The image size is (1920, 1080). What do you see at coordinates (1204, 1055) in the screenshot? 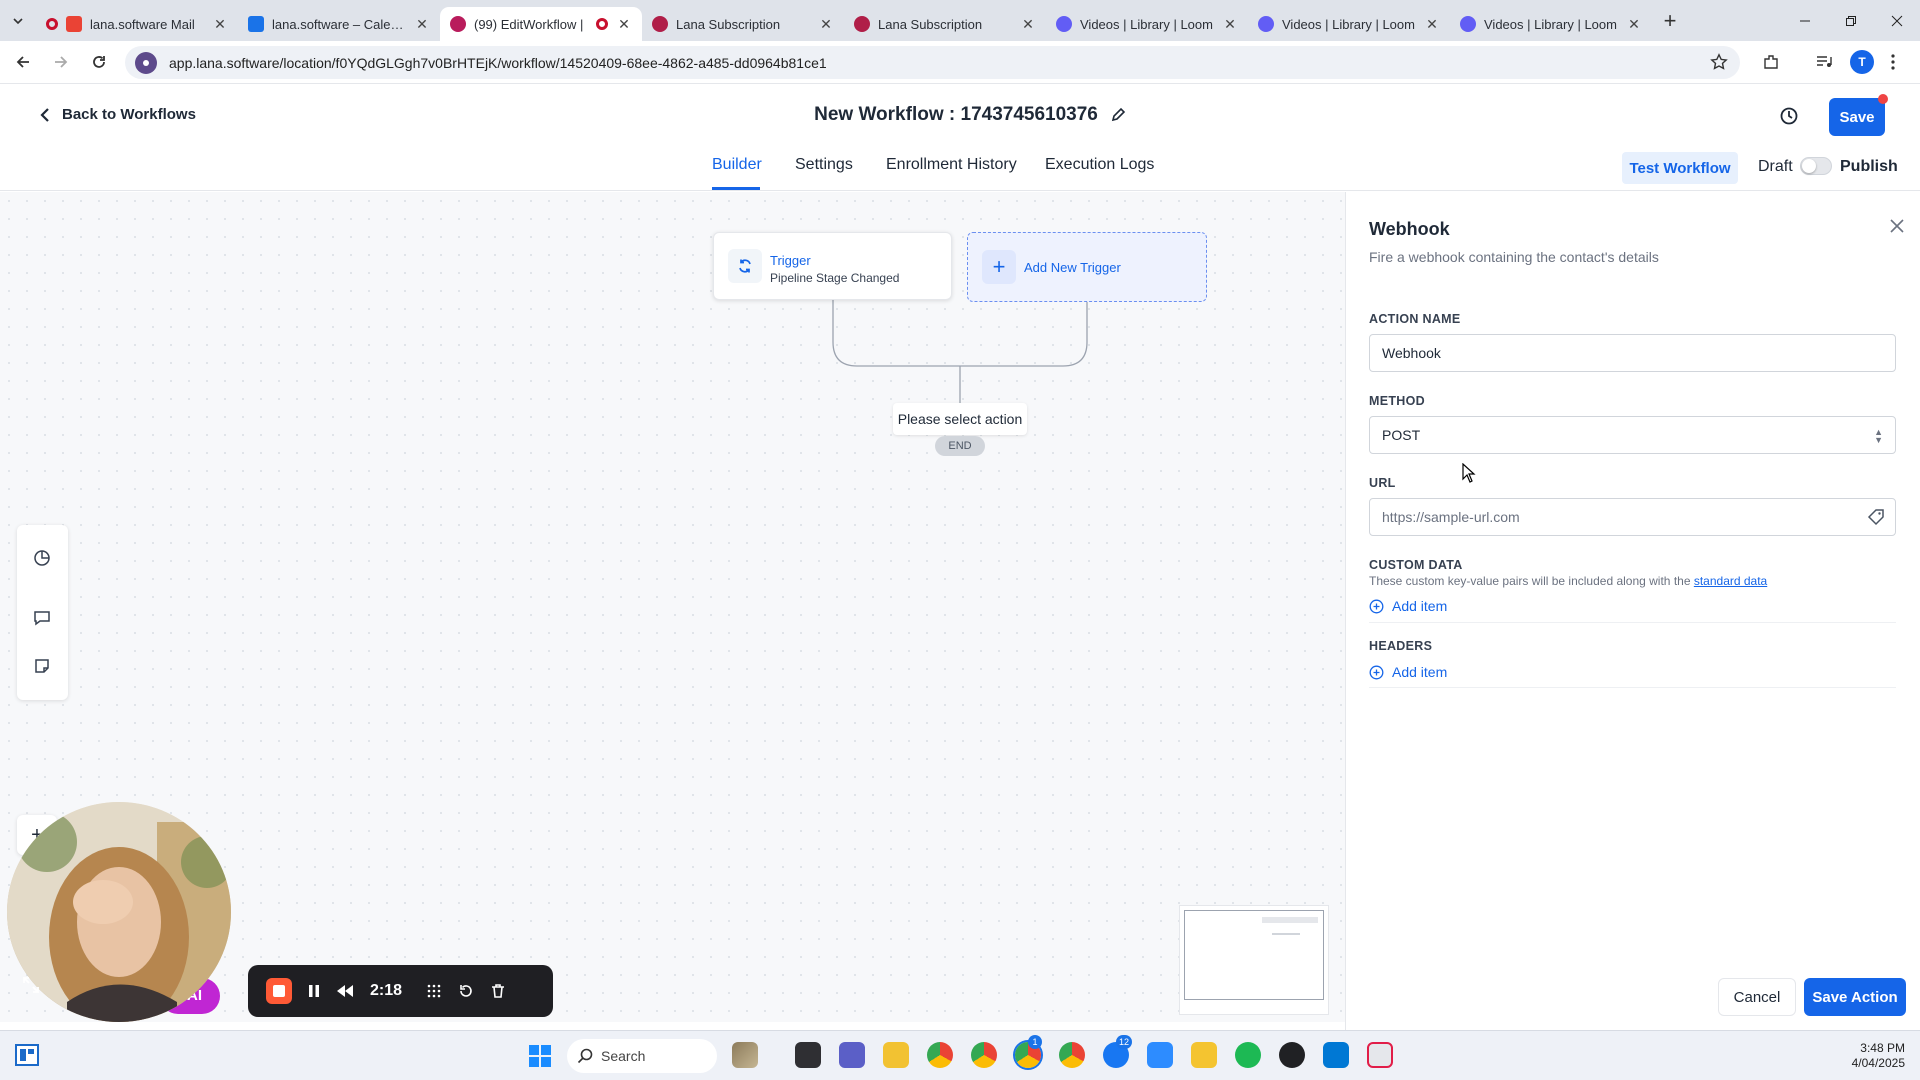
I see `taskbar-notes-icon` at bounding box center [1204, 1055].